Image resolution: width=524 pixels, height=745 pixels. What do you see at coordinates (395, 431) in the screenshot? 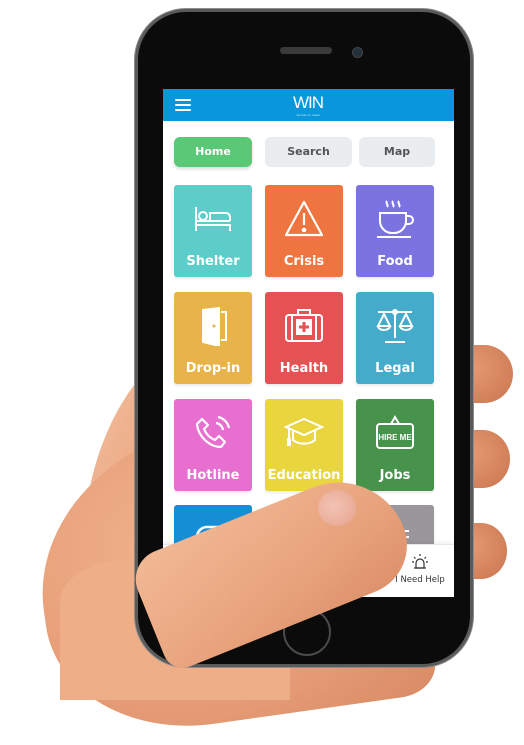
I see `hire-me-sign-icon: HIRE ME` at bounding box center [395, 431].